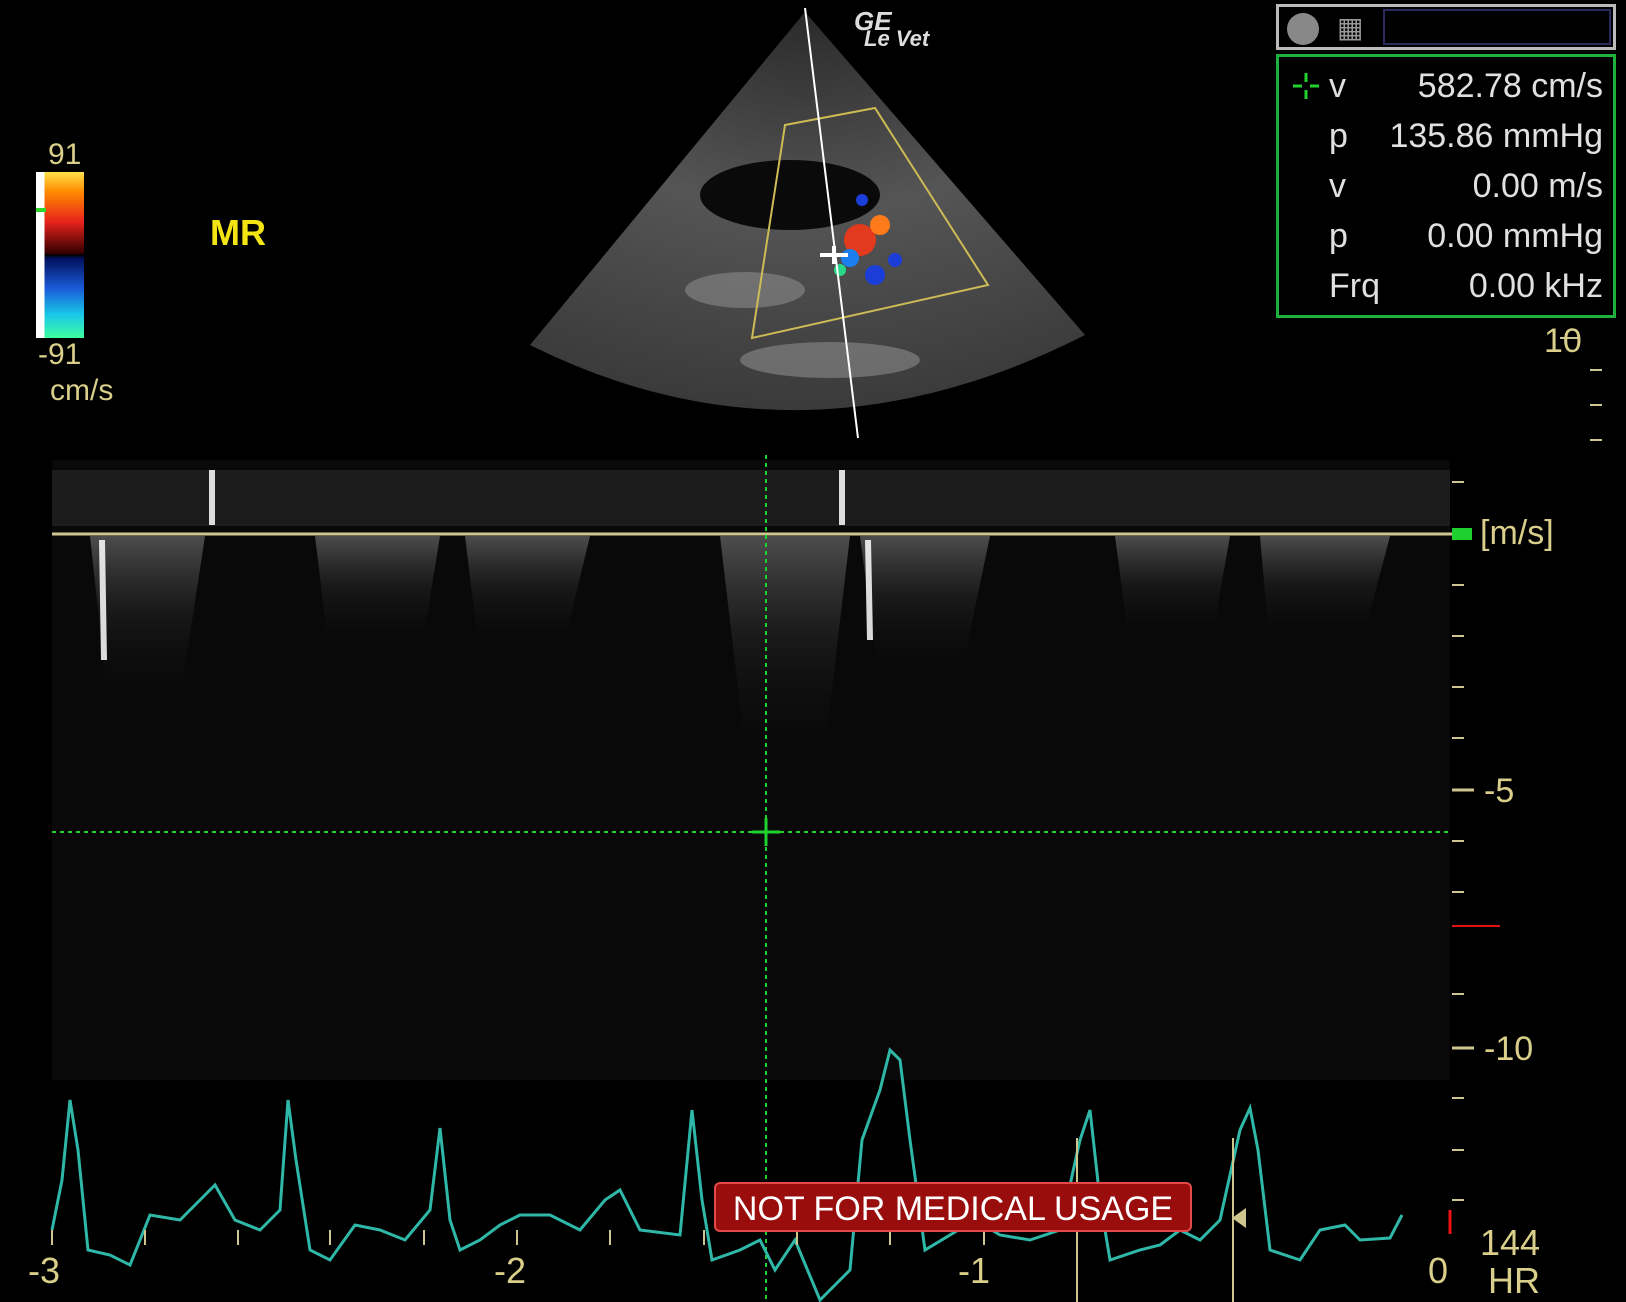 This screenshot has height=1302, width=1626. What do you see at coordinates (1510, 86) in the screenshot?
I see `measurement-value: 582.78 cm/s` at bounding box center [1510, 86].